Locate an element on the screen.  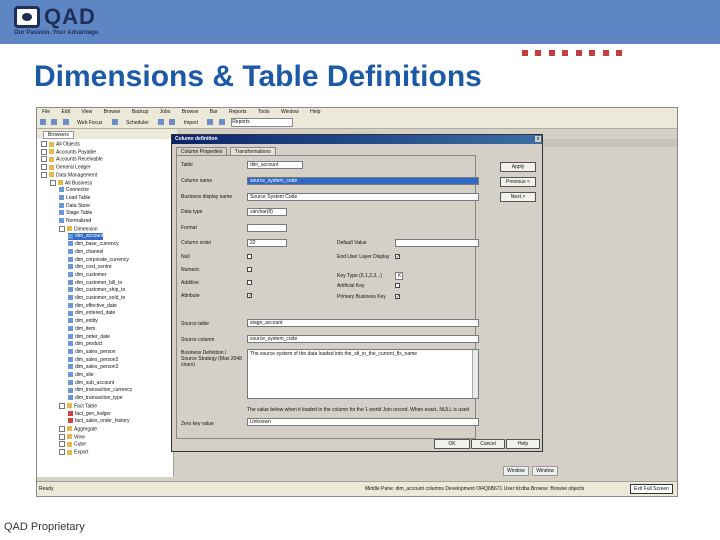
tree-item: dim_base_currency is located at coordinates (93, 244).